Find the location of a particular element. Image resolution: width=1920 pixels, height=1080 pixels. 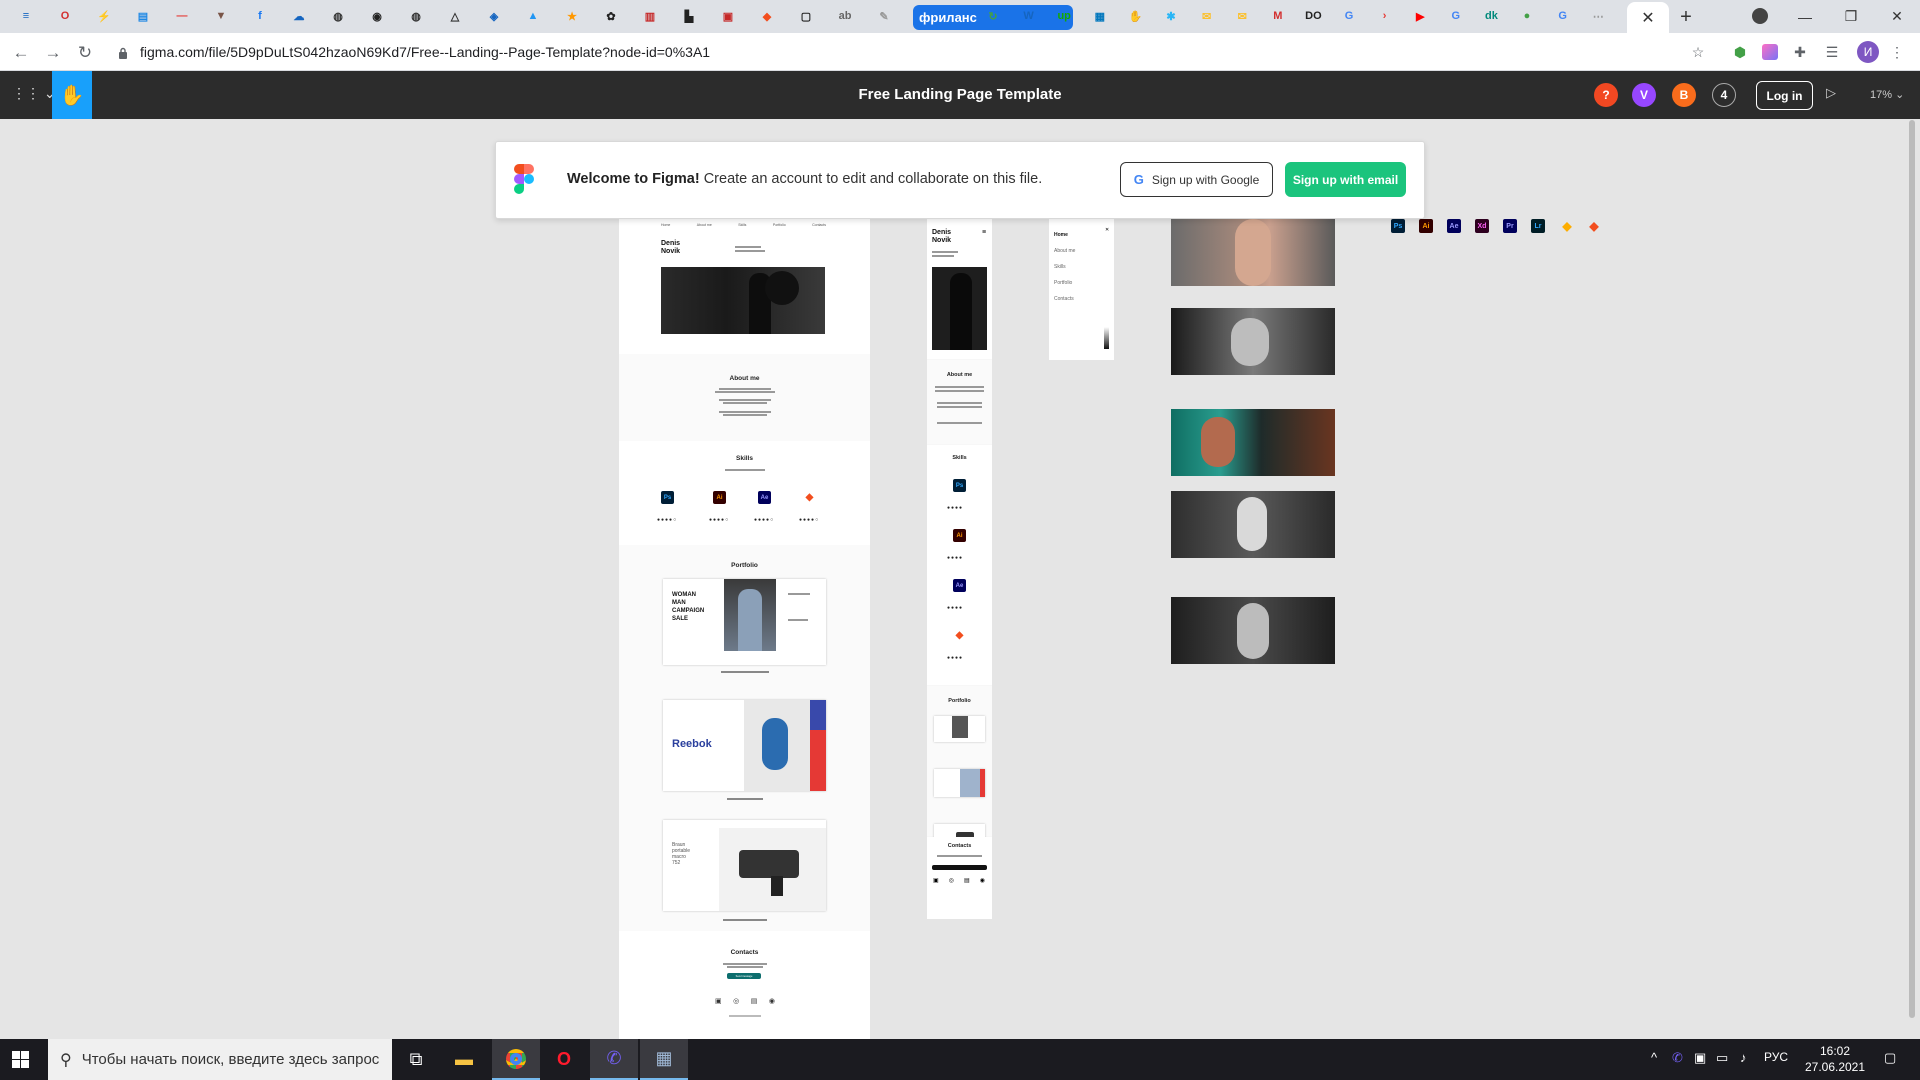

figma-icon: ◆ is located at coordinates (767, 16).